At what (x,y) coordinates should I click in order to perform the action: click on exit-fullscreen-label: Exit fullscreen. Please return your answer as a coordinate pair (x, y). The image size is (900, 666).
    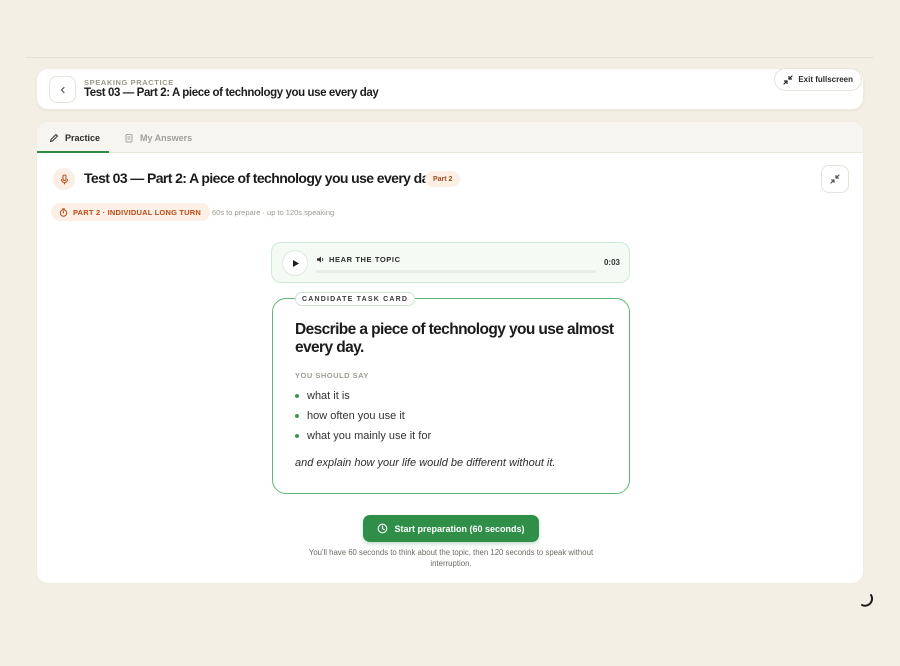
    Looking at the image, I should click on (825, 79).